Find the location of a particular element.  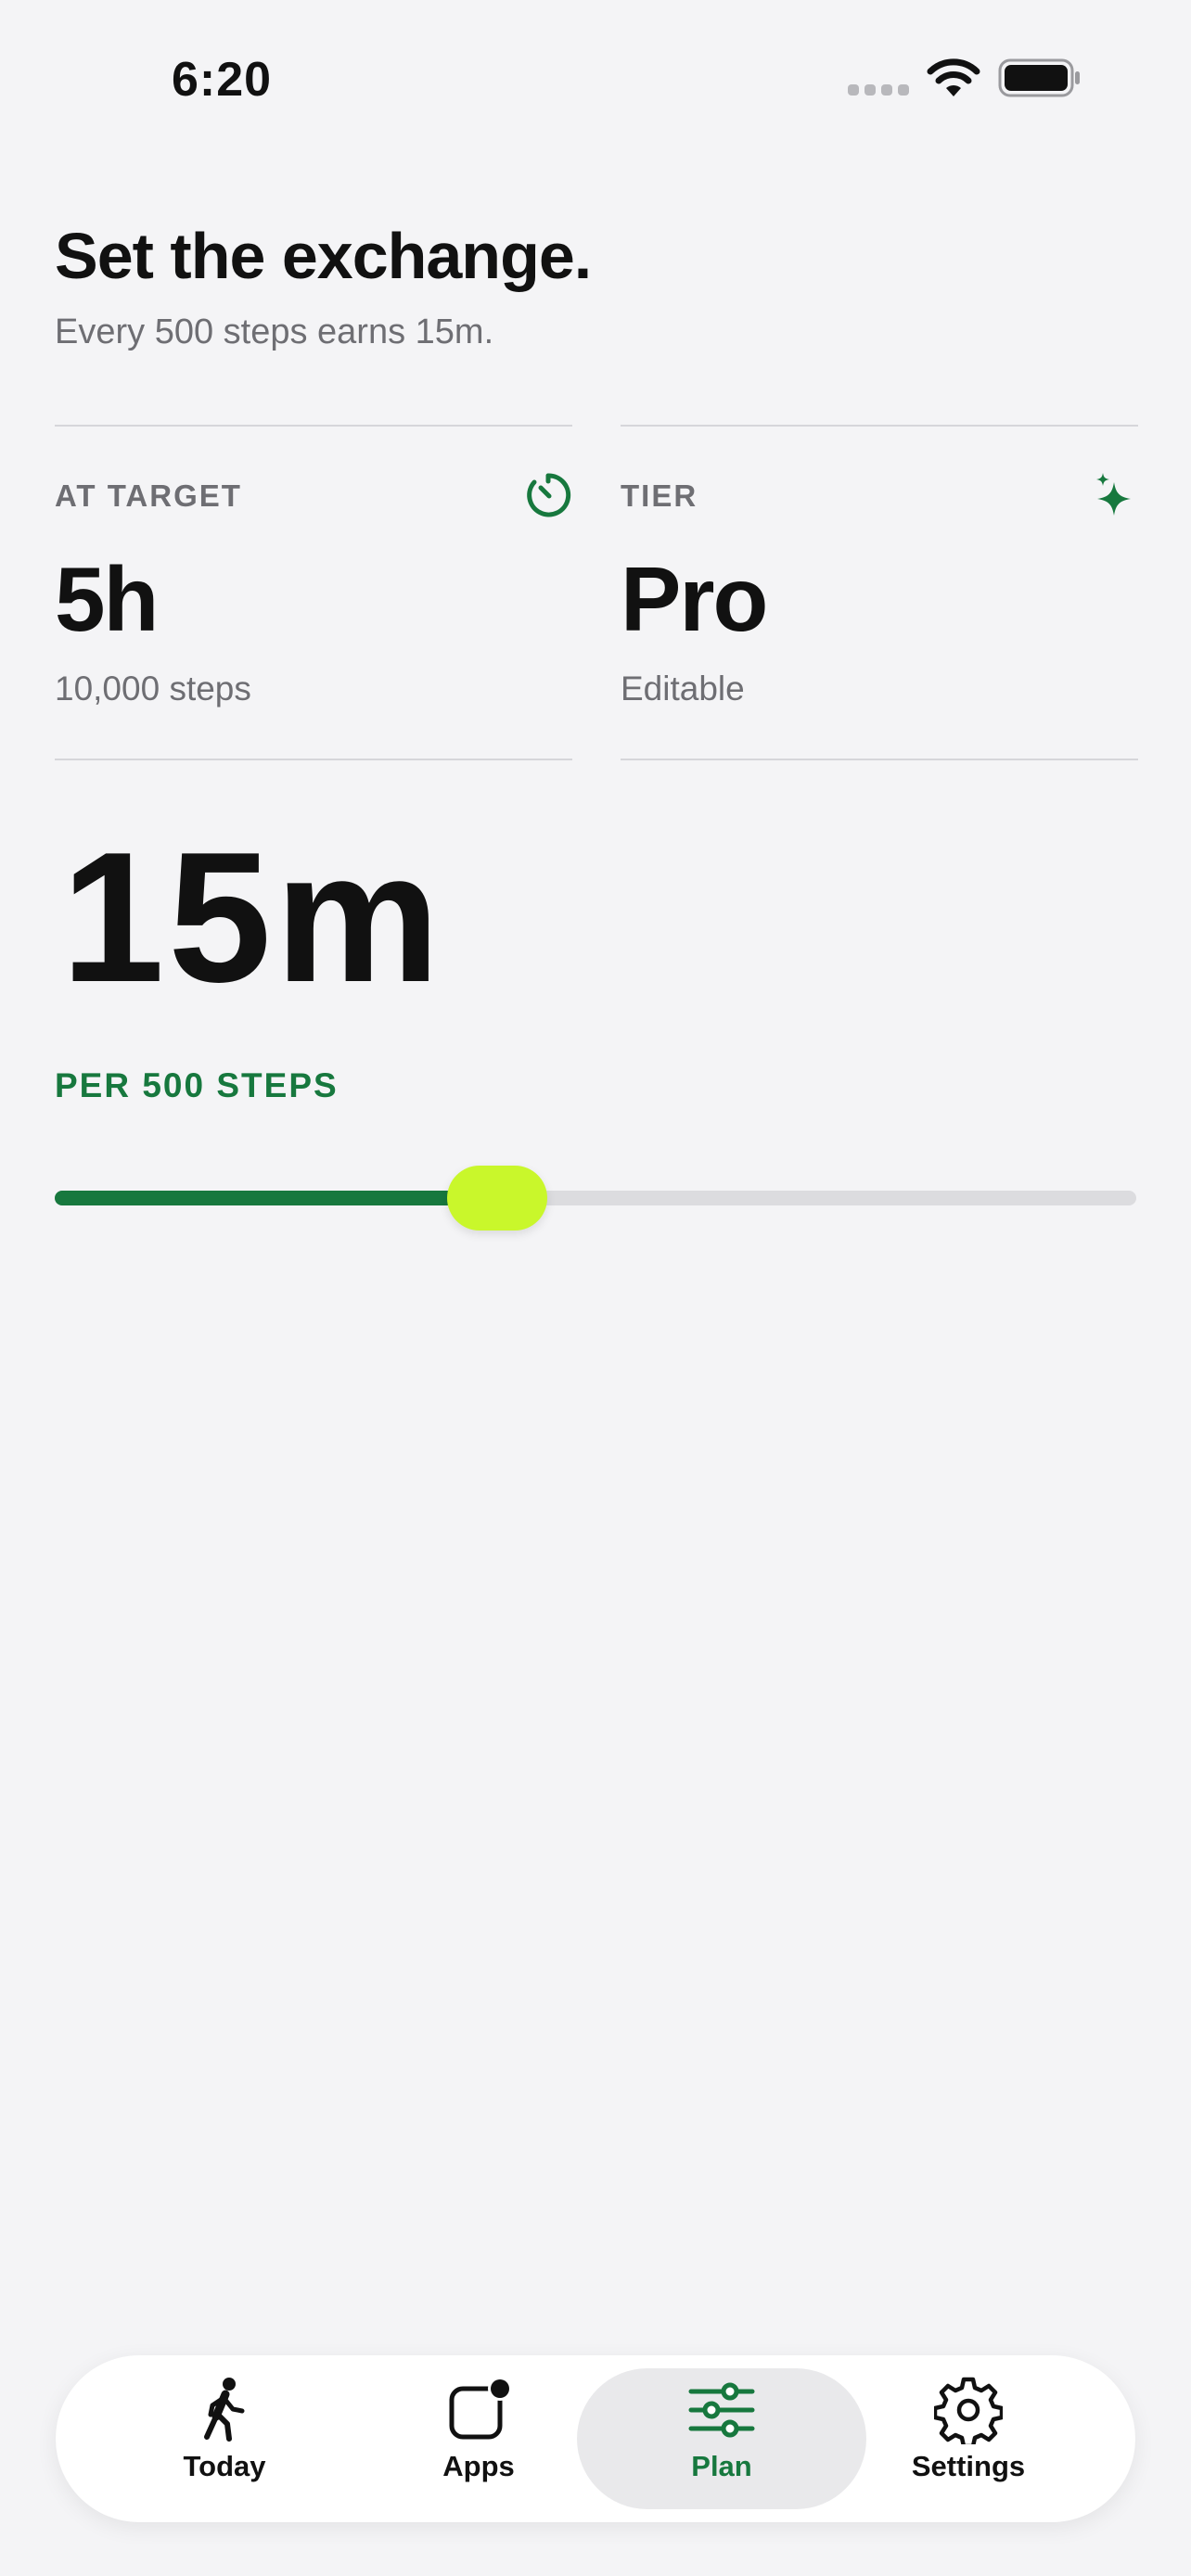

page-title: Set the exchange. is located at coordinates (323, 256).